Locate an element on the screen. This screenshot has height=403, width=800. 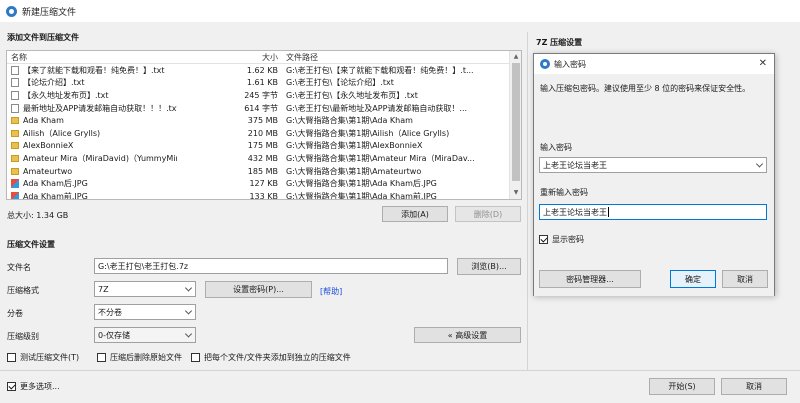
file-size: 175 MB is located at coordinates (262, 146).